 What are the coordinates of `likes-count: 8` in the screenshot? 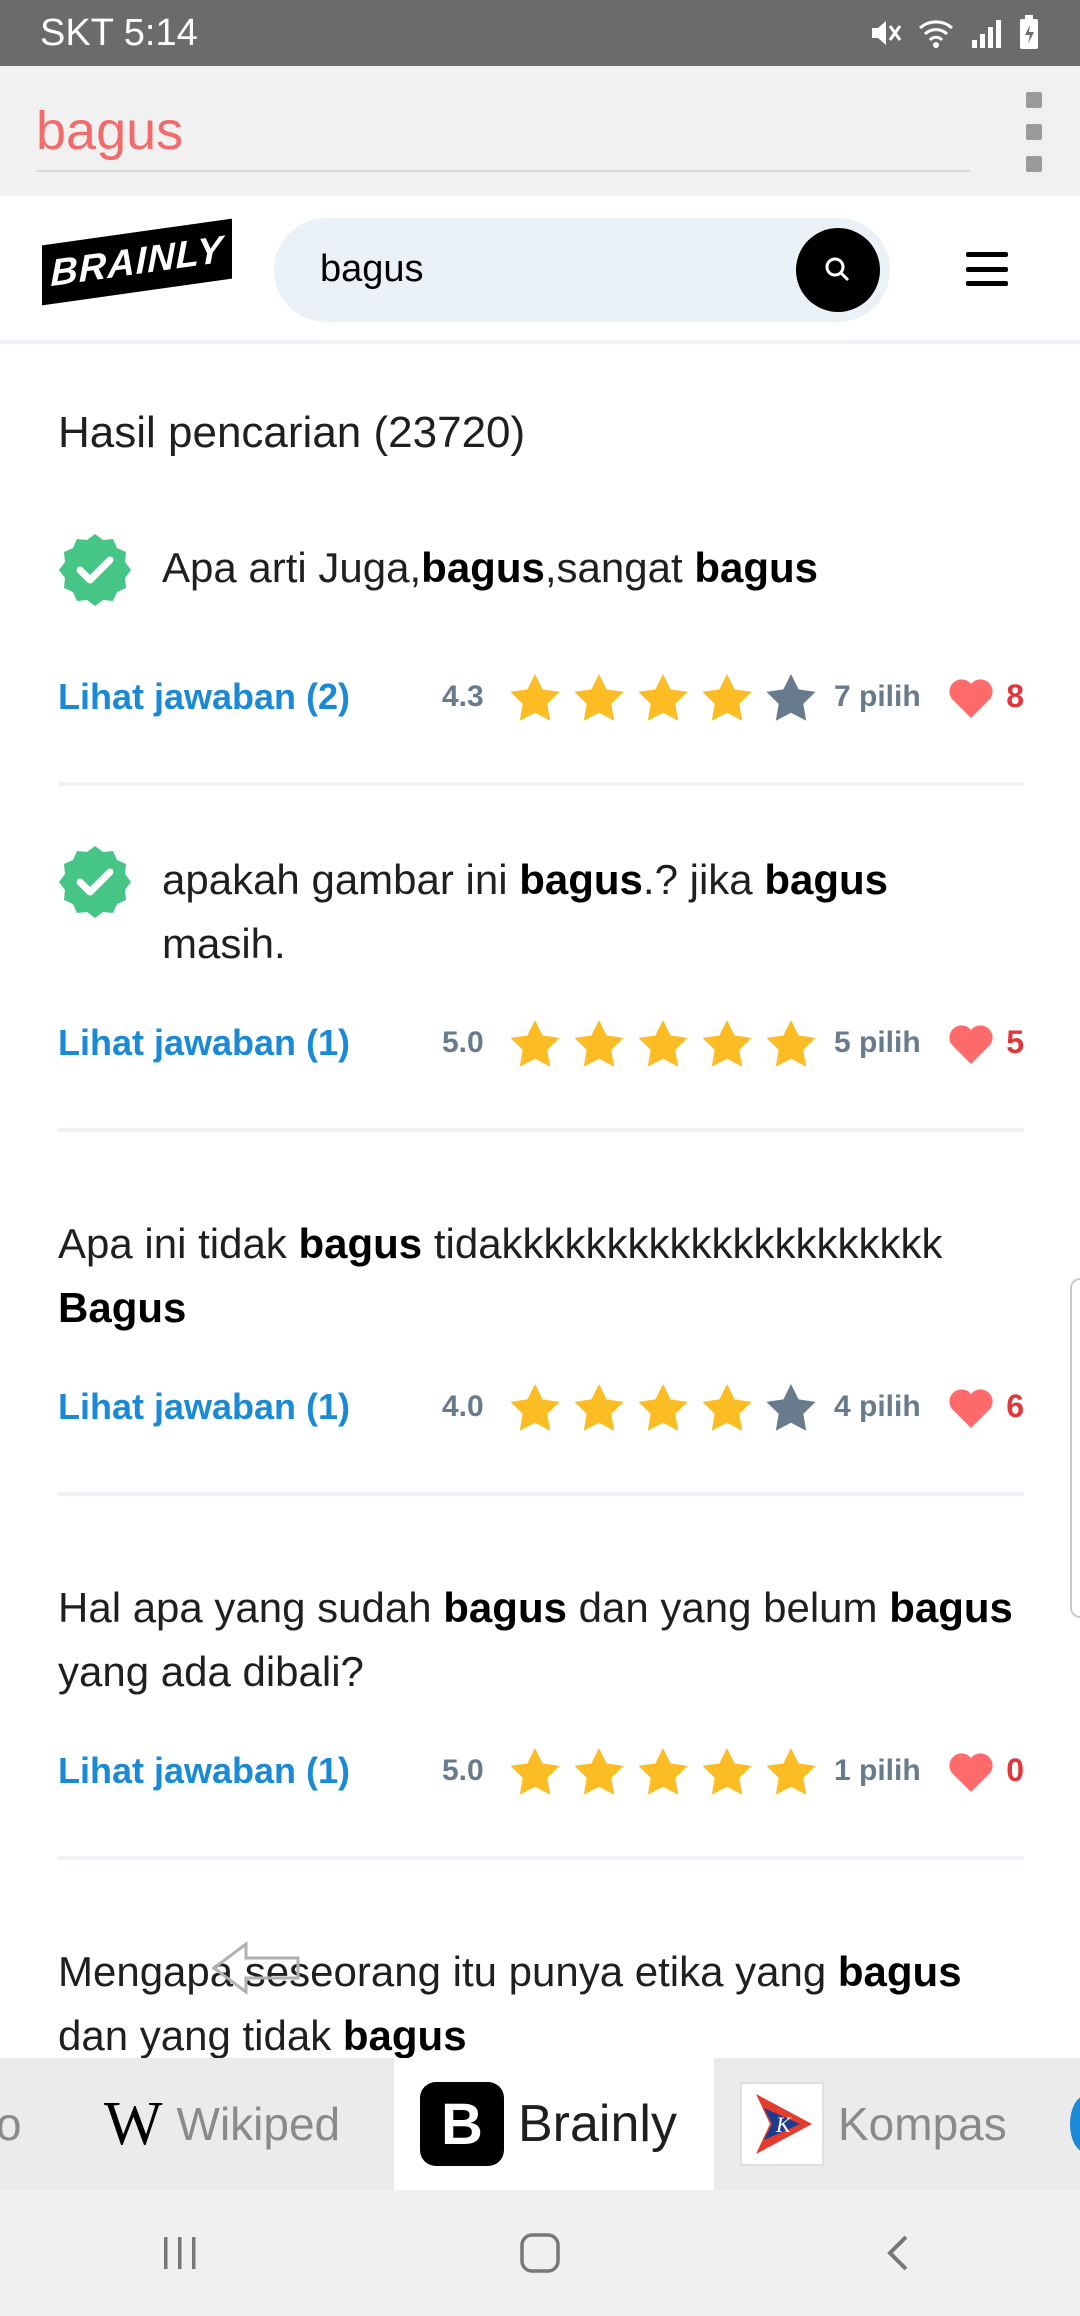 It's located at (1015, 696).